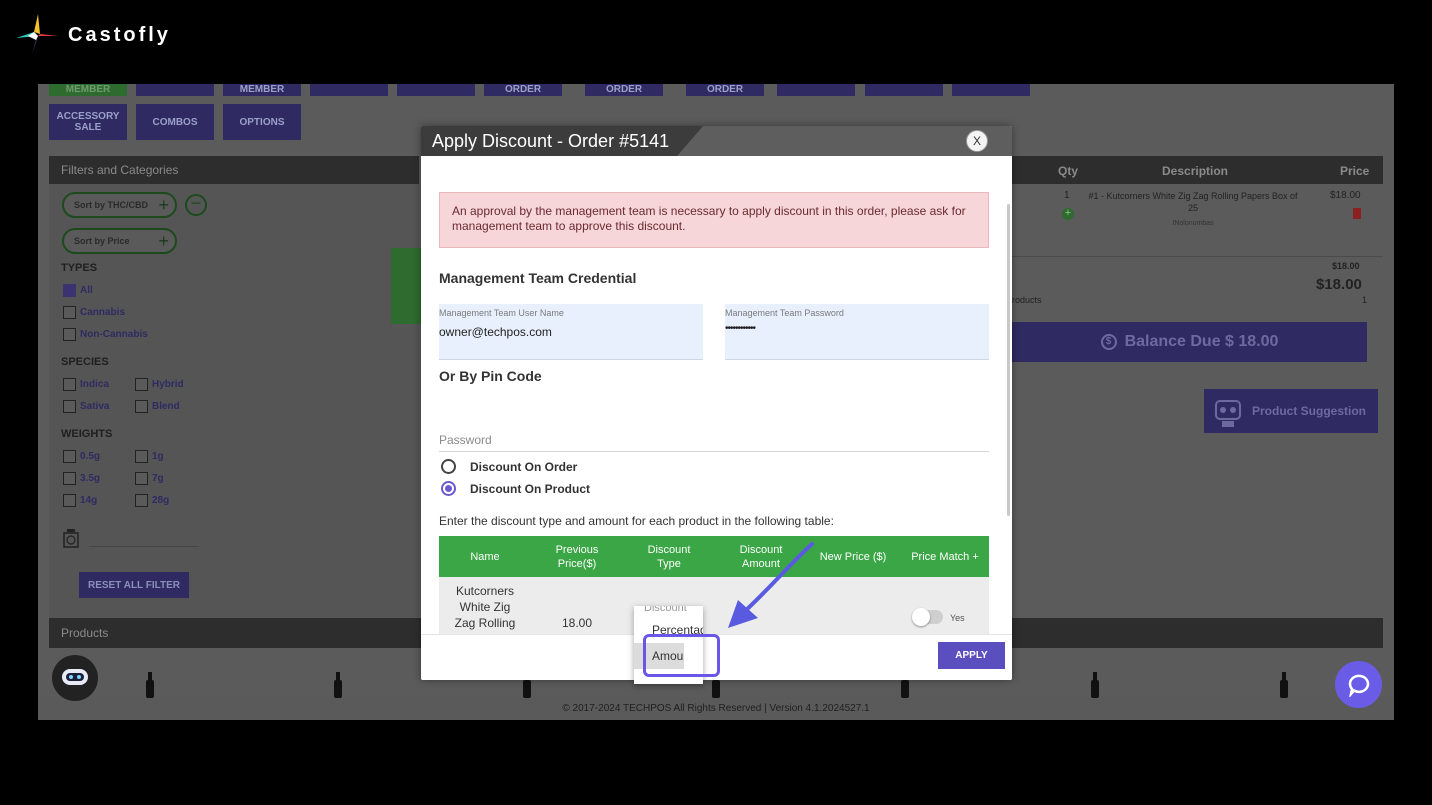 This screenshot has height=805, width=1432. I want to click on species-label: Sativa, so click(95, 406).